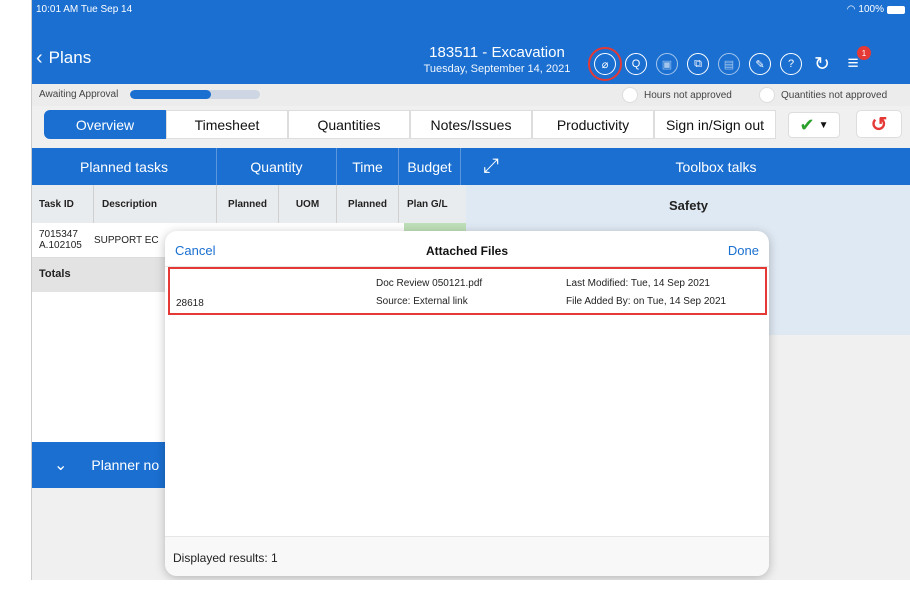  What do you see at coordinates (467, 556) in the screenshot?
I see `modal-footer: Displayed results: 1` at bounding box center [467, 556].